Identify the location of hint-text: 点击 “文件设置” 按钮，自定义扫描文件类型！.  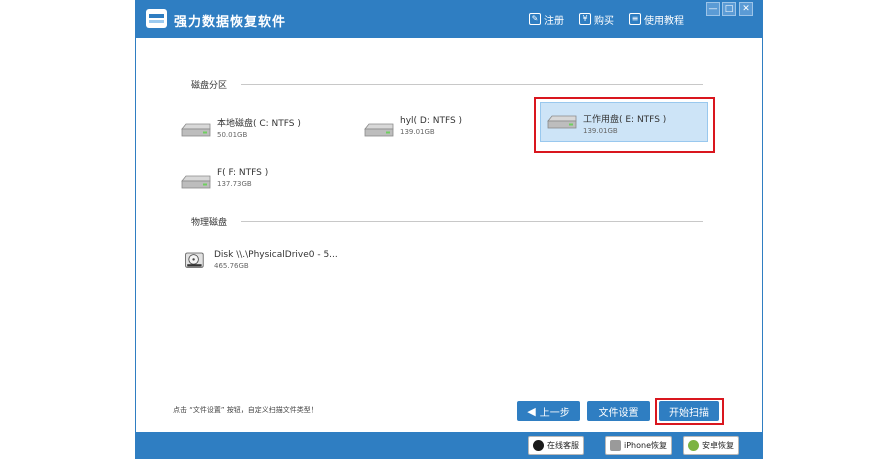
(245, 410).